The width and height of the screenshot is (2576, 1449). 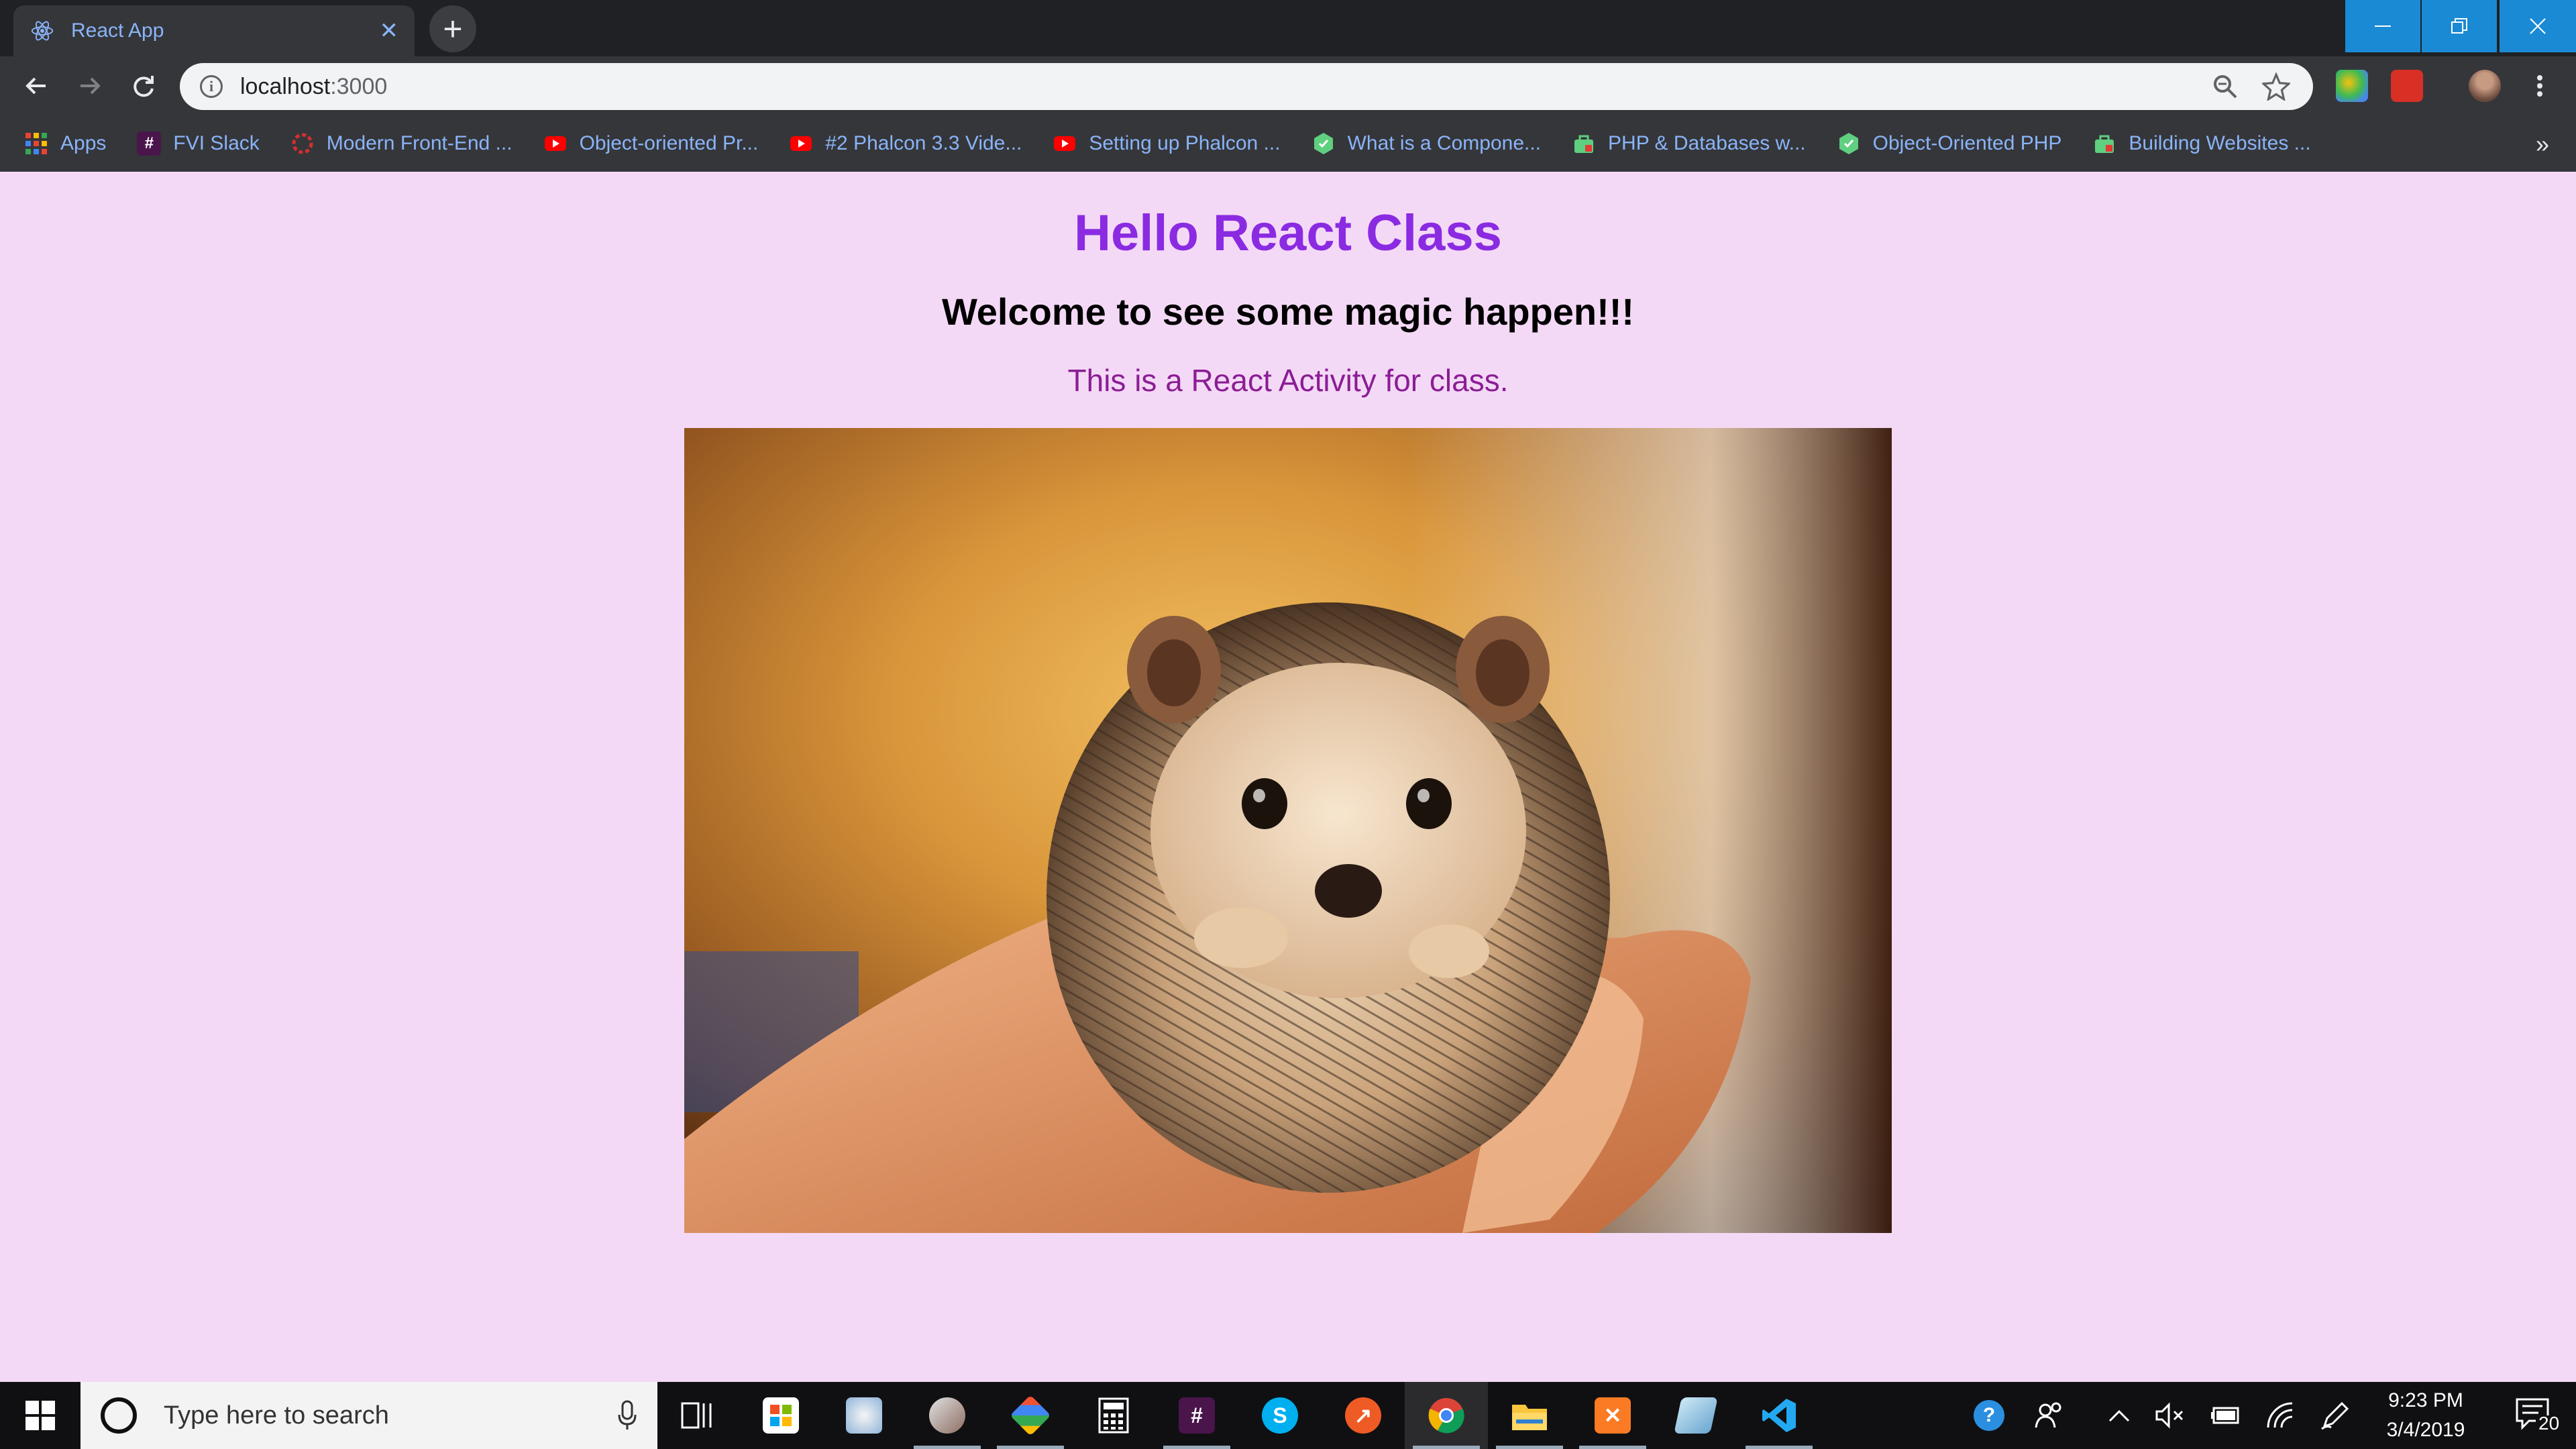 What do you see at coordinates (627, 1415) in the screenshot?
I see `microphone-icon` at bounding box center [627, 1415].